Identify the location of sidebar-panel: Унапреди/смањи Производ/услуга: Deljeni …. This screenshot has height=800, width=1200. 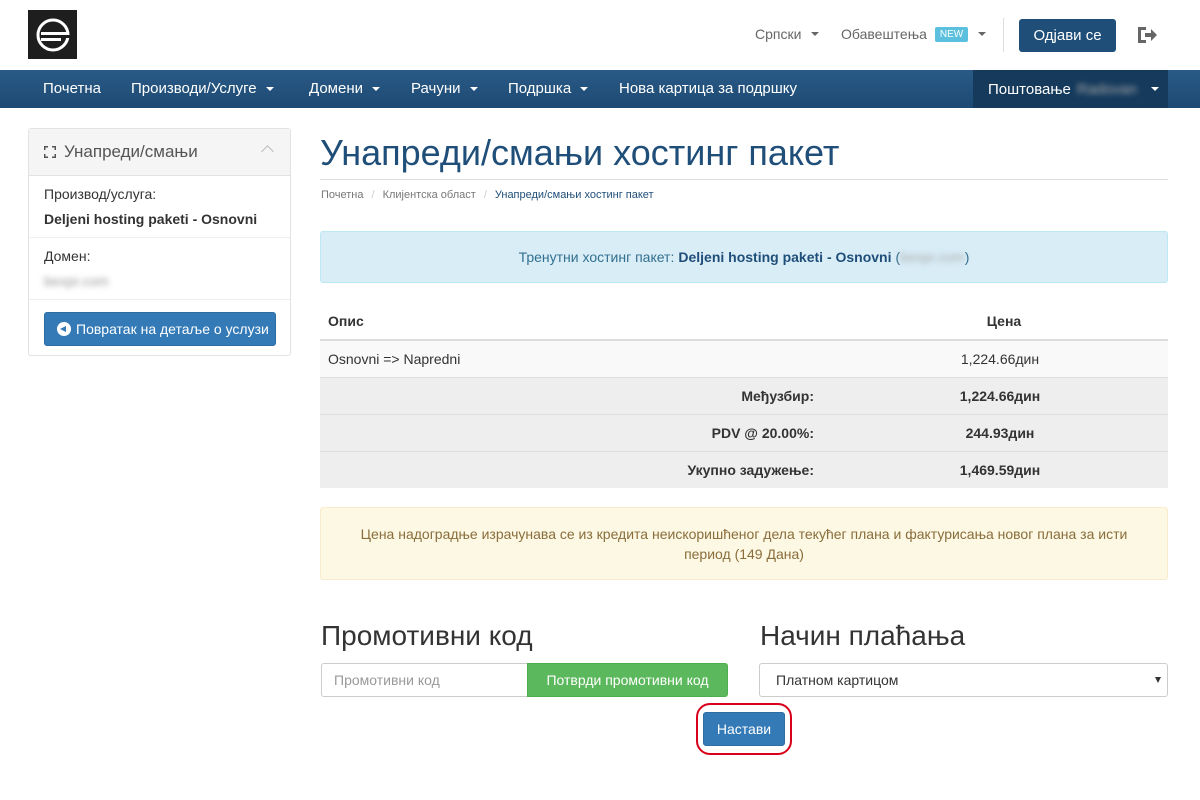
(159, 242).